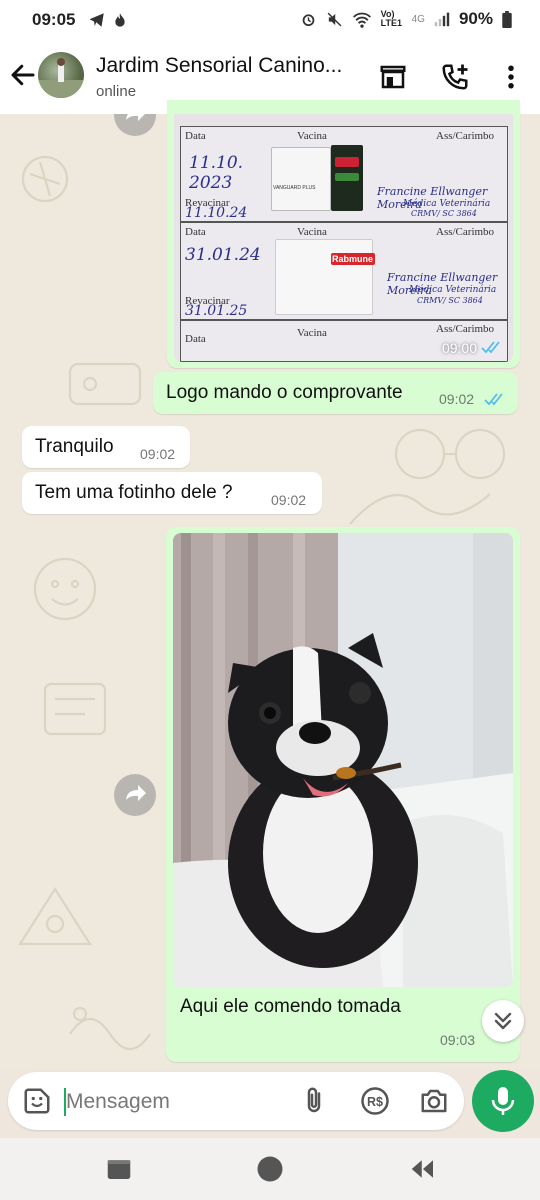  What do you see at coordinates (423, 1169) in the screenshot?
I see `back-nav-icon` at bounding box center [423, 1169].